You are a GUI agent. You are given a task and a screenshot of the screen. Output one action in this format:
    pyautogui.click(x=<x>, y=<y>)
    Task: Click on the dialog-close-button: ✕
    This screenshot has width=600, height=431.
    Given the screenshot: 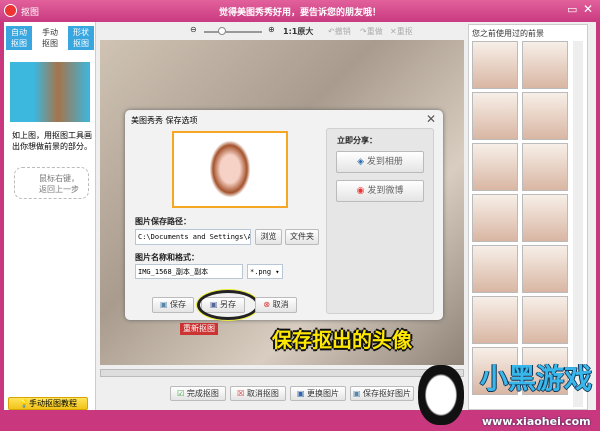 What is the action you would take?
    pyautogui.click(x=431, y=119)
    